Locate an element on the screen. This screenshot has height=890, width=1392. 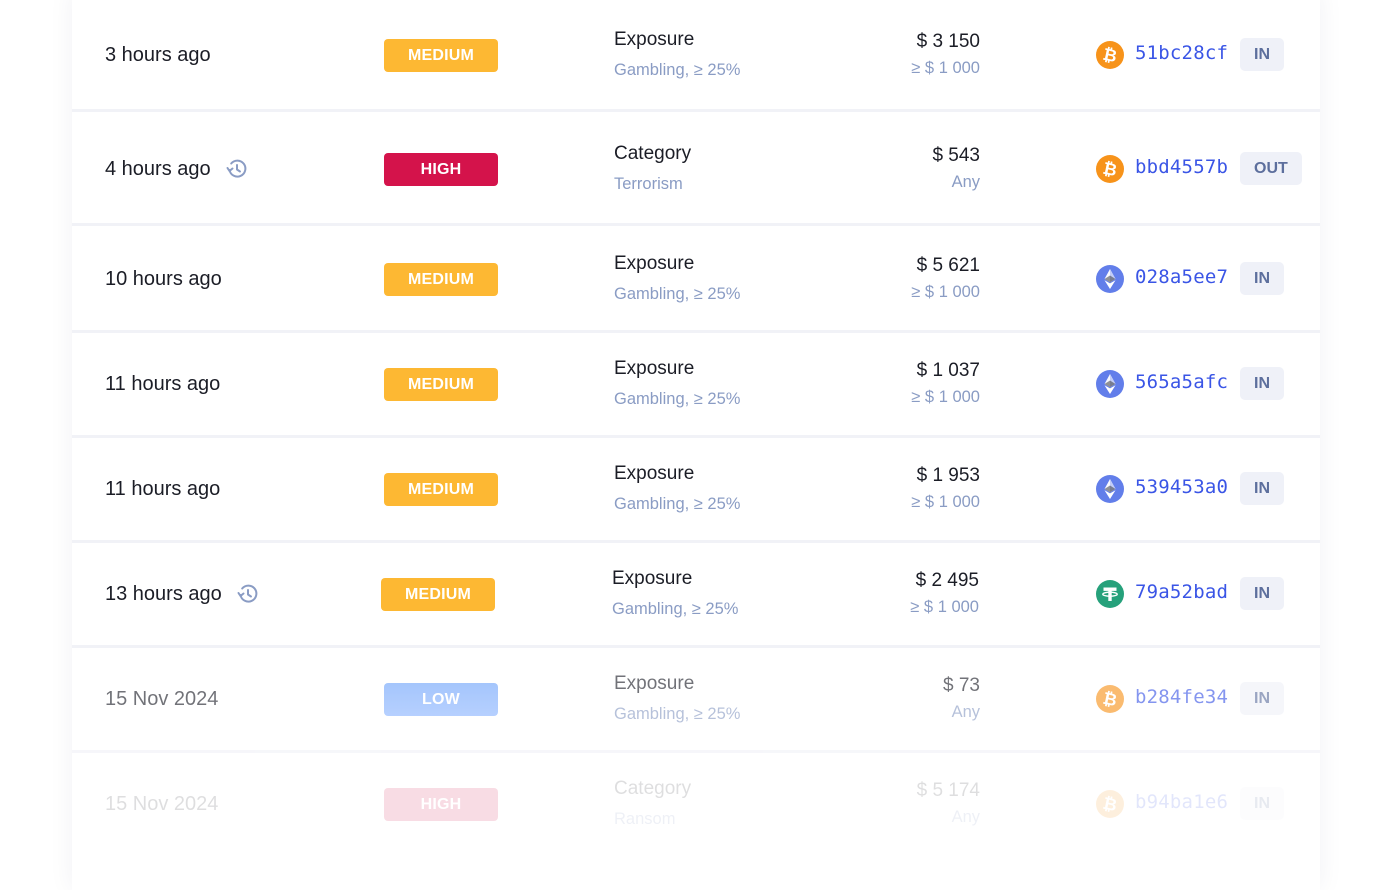
amount: $ 1 037 is located at coordinates (948, 370).